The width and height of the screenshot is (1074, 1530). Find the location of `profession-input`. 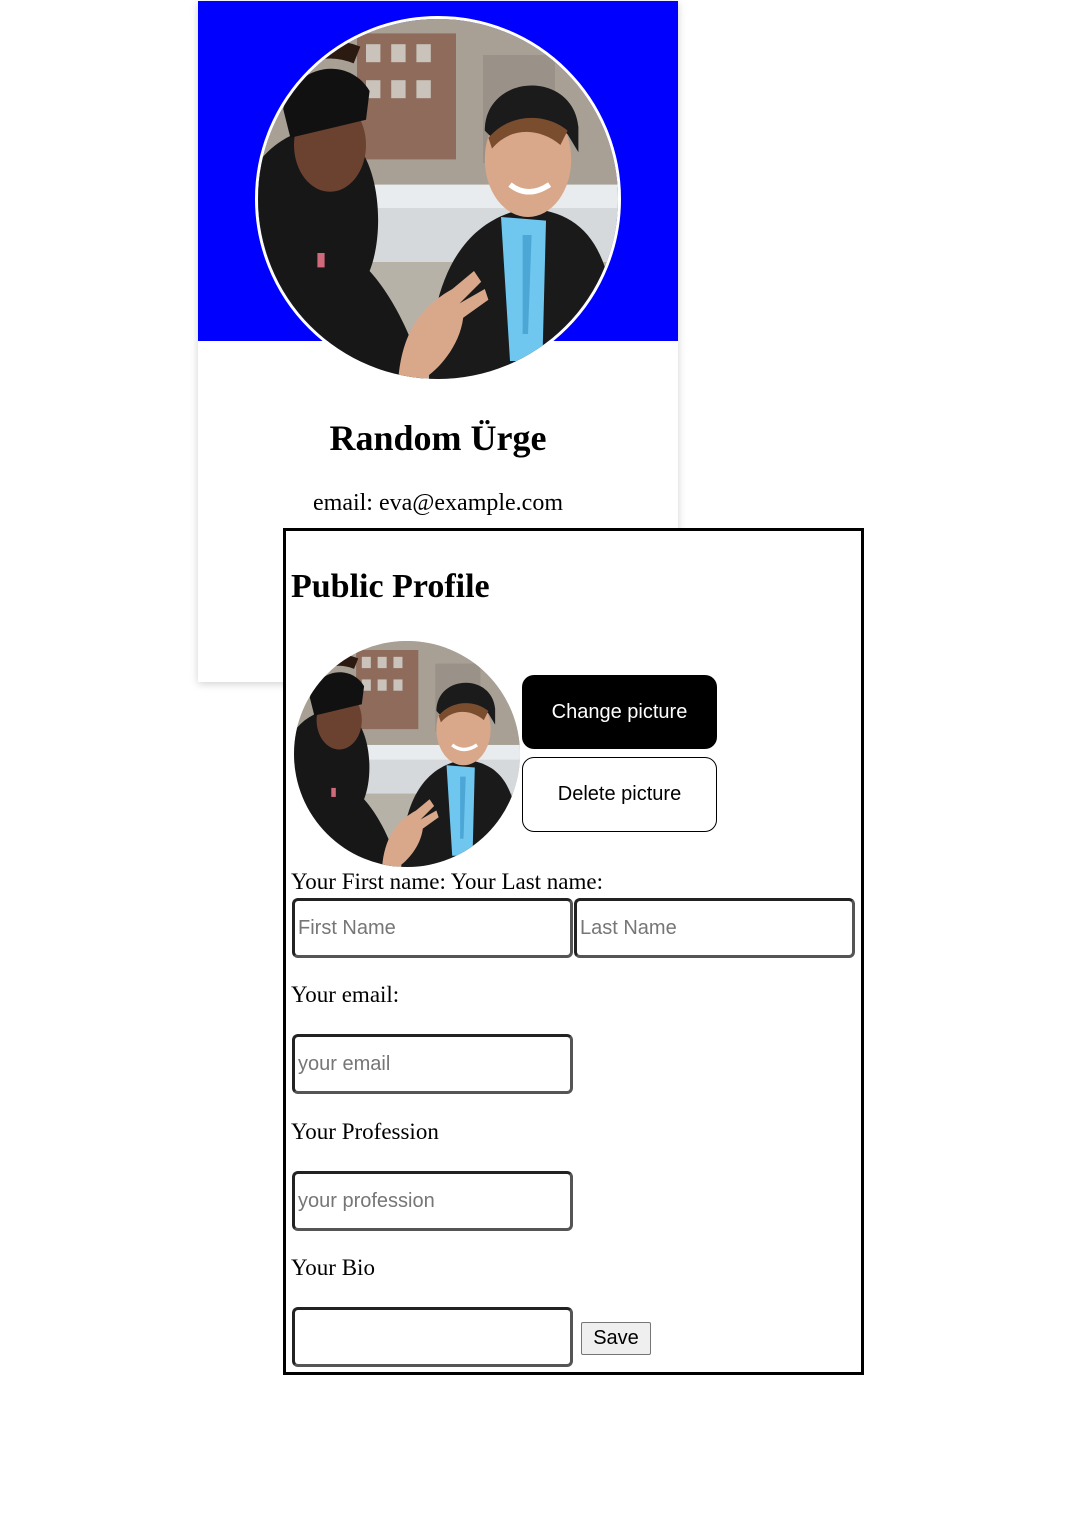

profession-input is located at coordinates (432, 1201).